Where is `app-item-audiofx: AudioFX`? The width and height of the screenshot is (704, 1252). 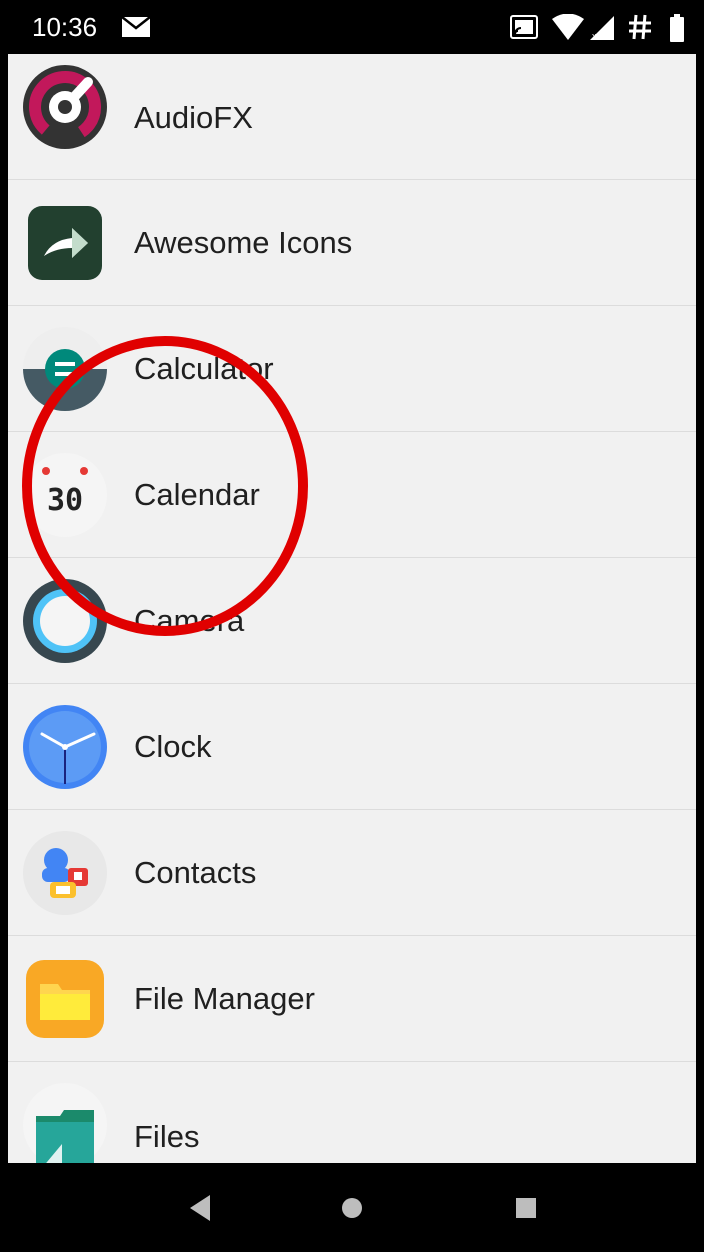
app-item-audiofx: AudioFX is located at coordinates (352, 117).